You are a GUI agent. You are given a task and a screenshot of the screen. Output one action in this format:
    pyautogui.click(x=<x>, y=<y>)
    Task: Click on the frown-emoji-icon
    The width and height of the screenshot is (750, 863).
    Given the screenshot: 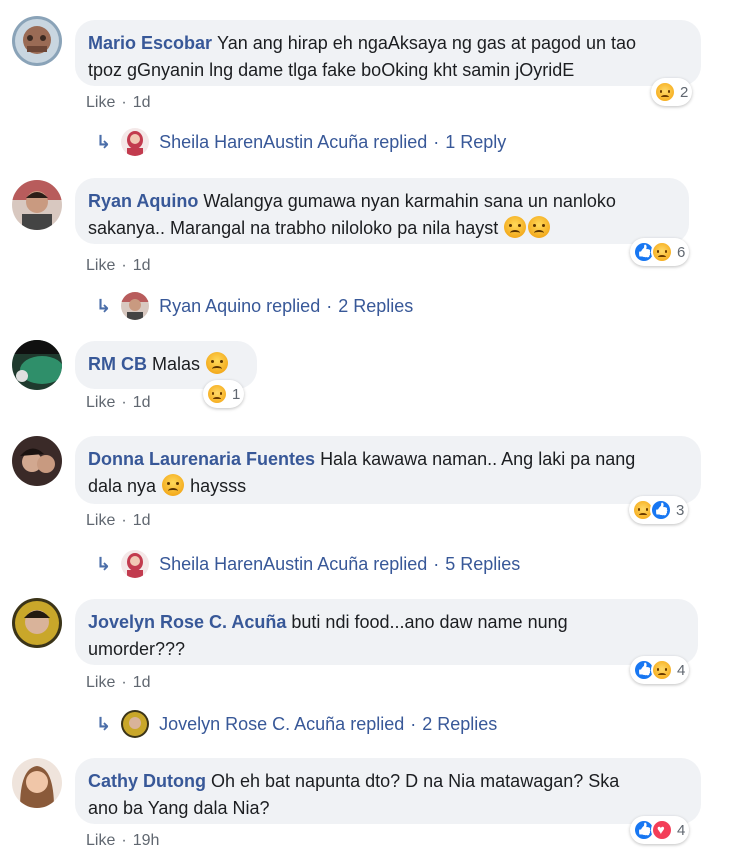 What is the action you would take?
    pyautogui.click(x=217, y=363)
    